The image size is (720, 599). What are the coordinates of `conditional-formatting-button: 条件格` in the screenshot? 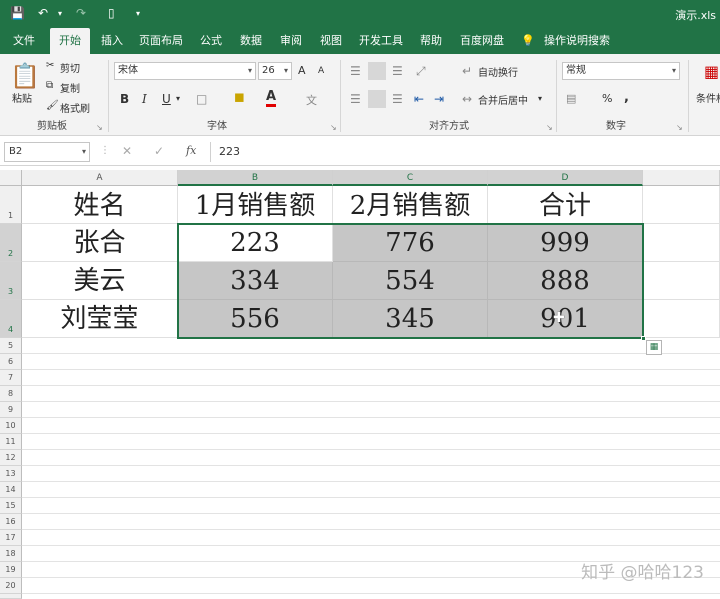 It's located at (708, 97).